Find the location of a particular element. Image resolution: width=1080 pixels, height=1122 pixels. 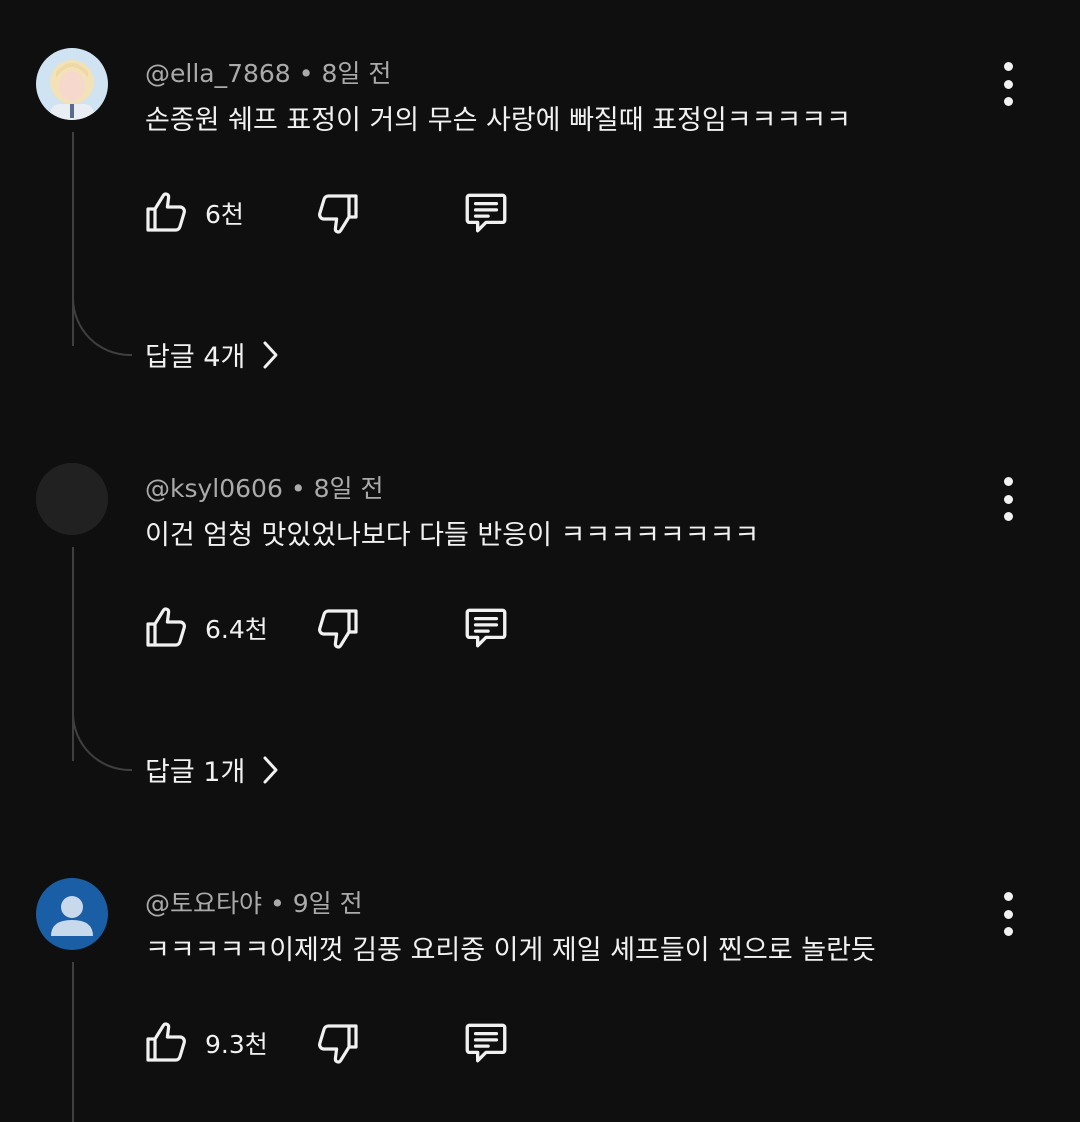

author-handle: @토요타야 is located at coordinates (203, 903).